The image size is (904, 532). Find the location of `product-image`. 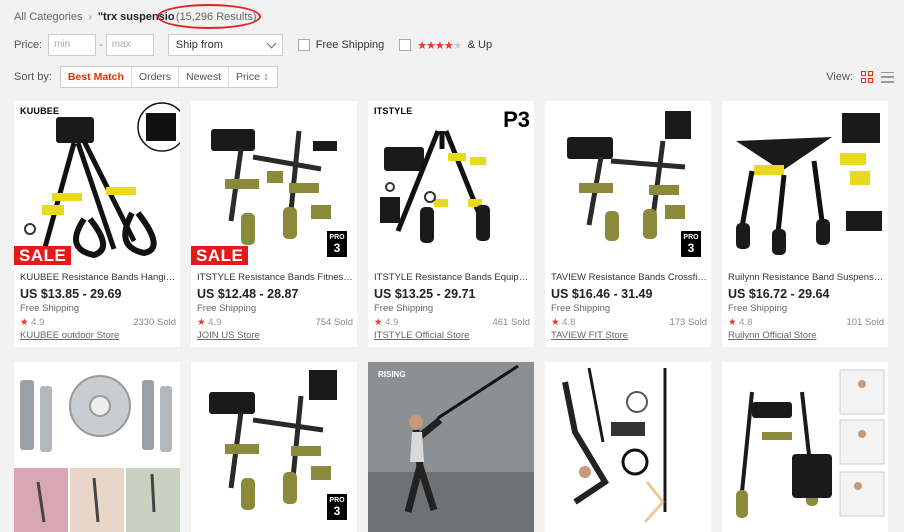

product-image is located at coordinates (805, 183).